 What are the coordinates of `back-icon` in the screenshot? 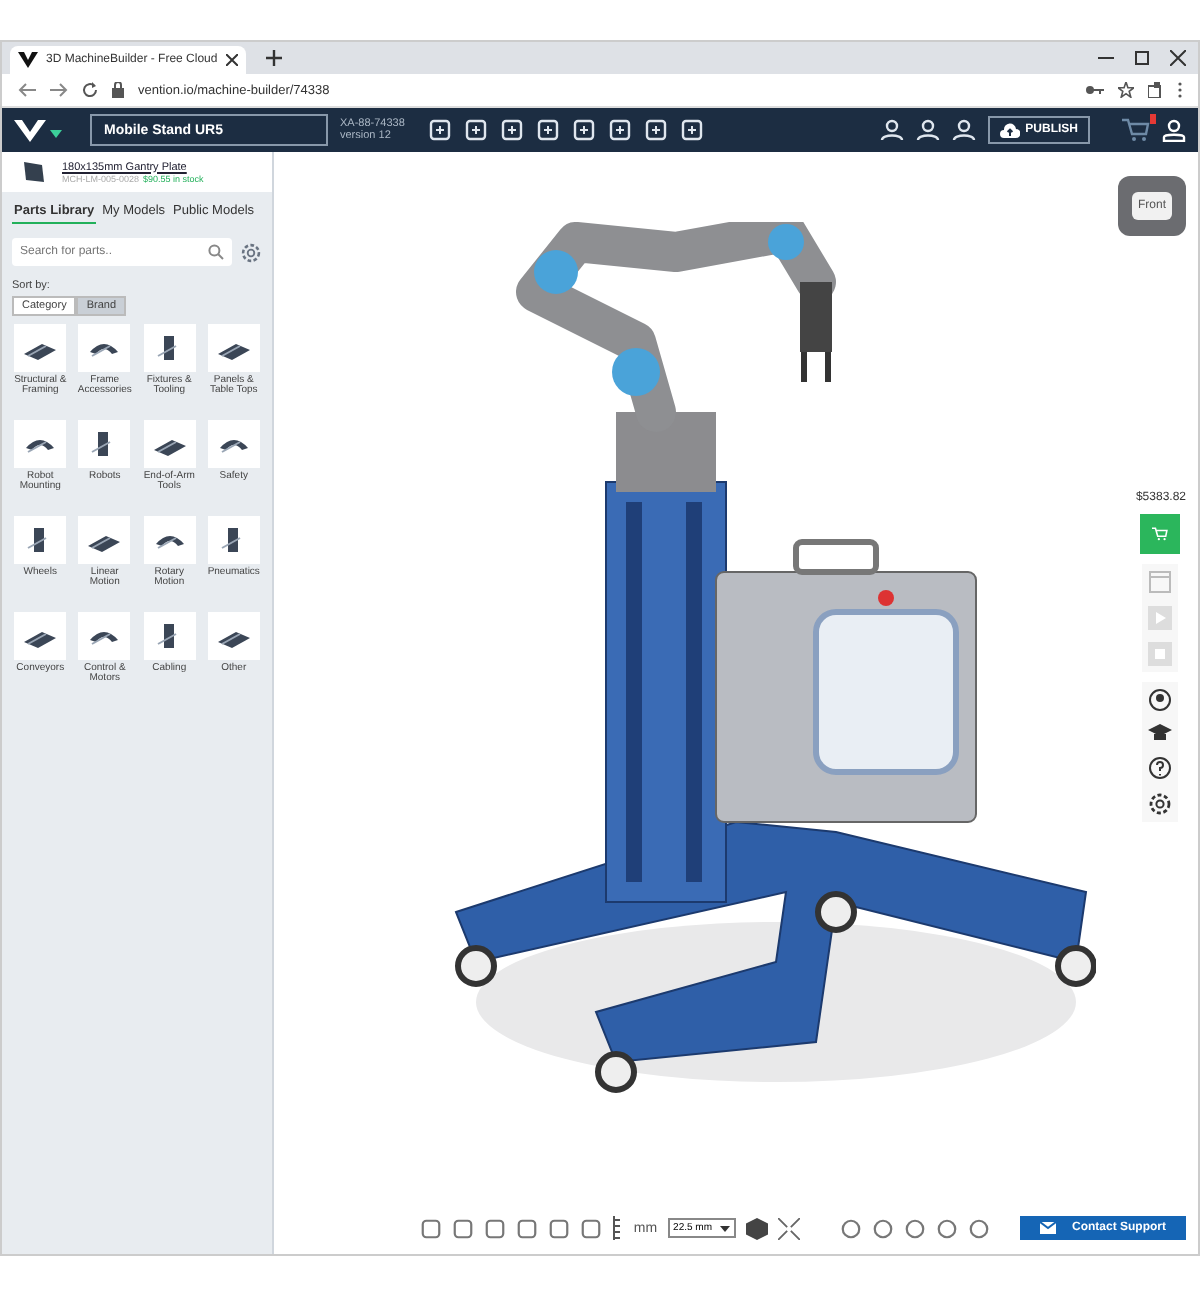 It's located at (27, 90).